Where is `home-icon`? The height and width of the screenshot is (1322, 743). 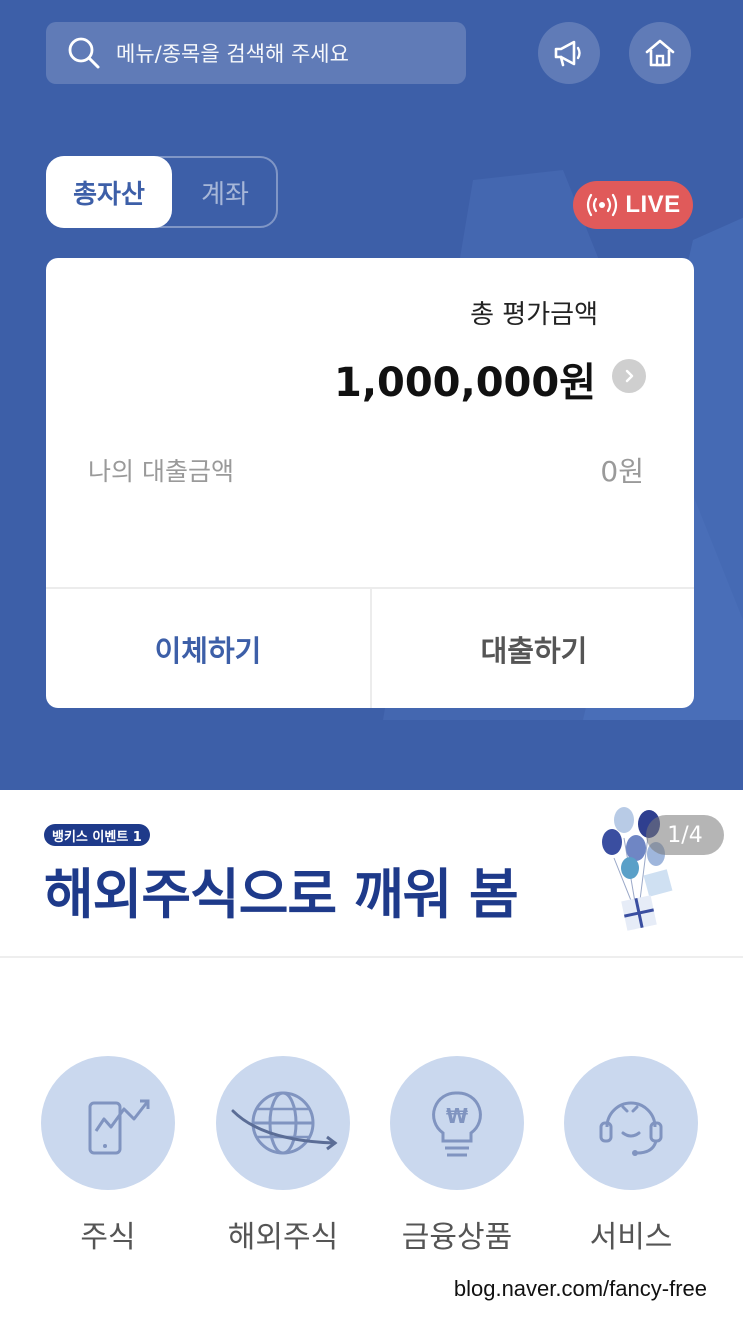
home-icon is located at coordinates (660, 53).